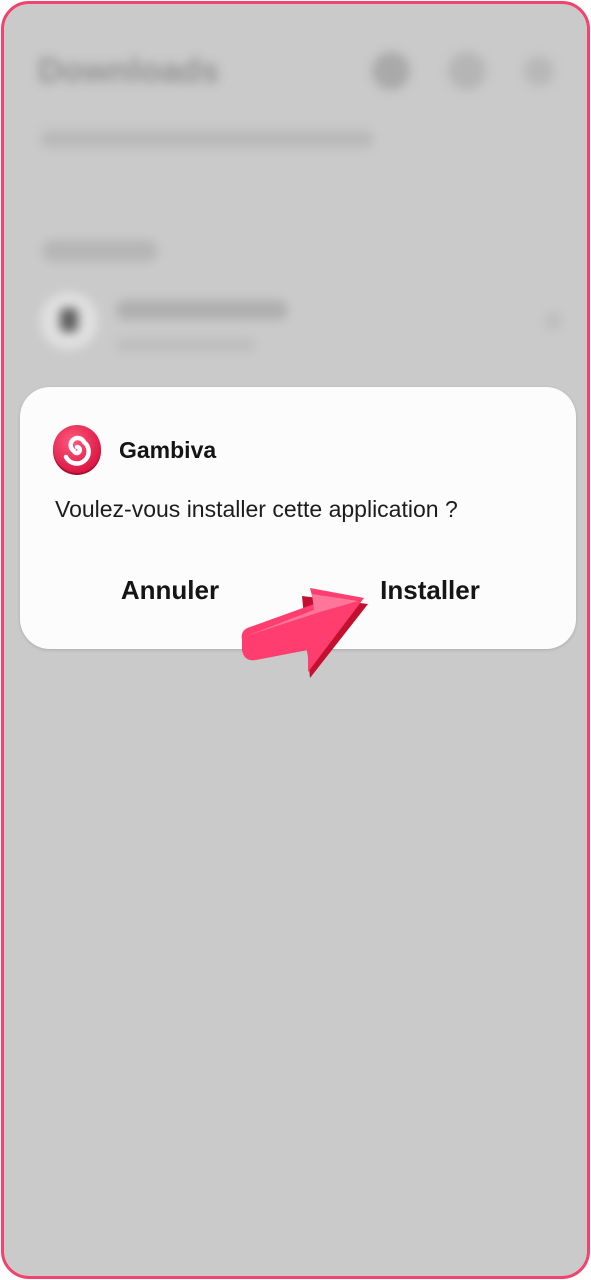 Image resolution: width=591 pixels, height=1280 pixels. Describe the element at coordinates (129, 71) in the screenshot. I see `background-title: Downloads` at that location.